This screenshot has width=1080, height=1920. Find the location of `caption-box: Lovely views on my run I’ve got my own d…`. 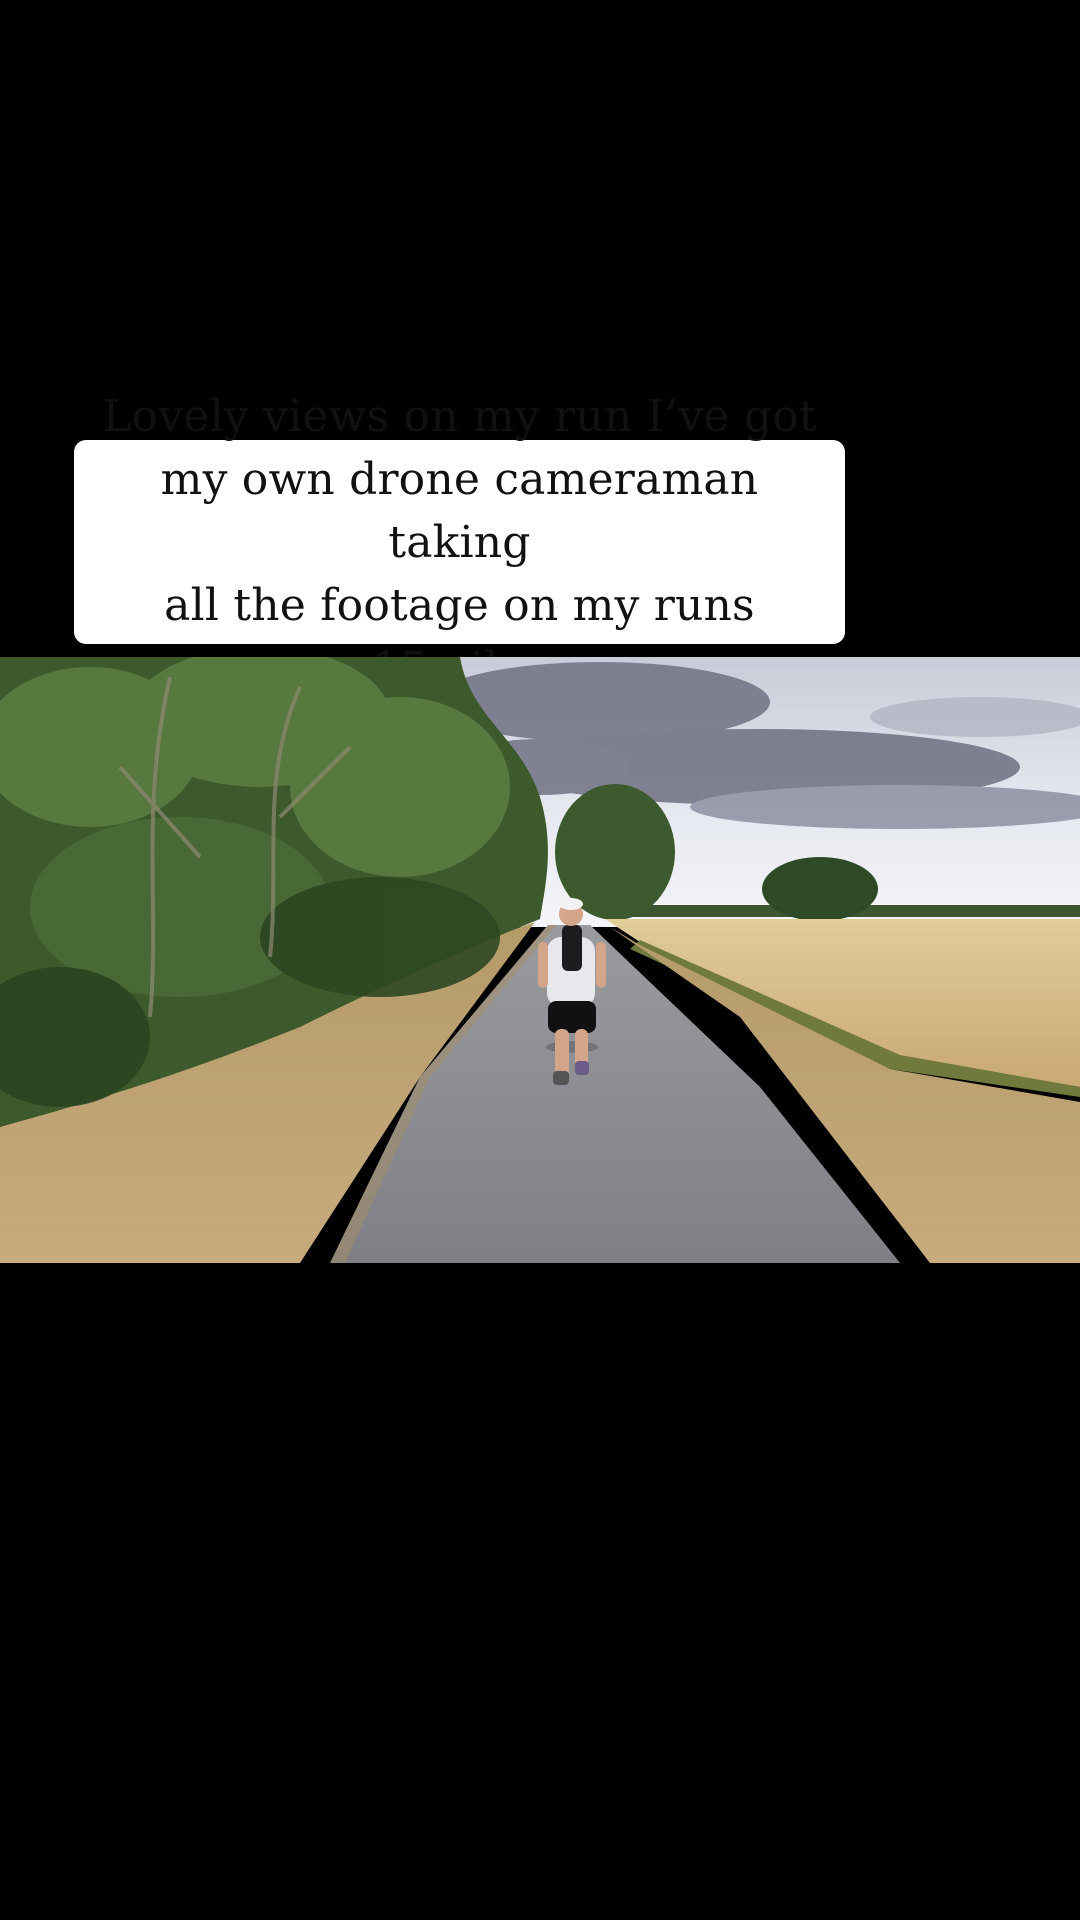

caption-box: Lovely views on my run I’ve got my own d… is located at coordinates (459, 542).